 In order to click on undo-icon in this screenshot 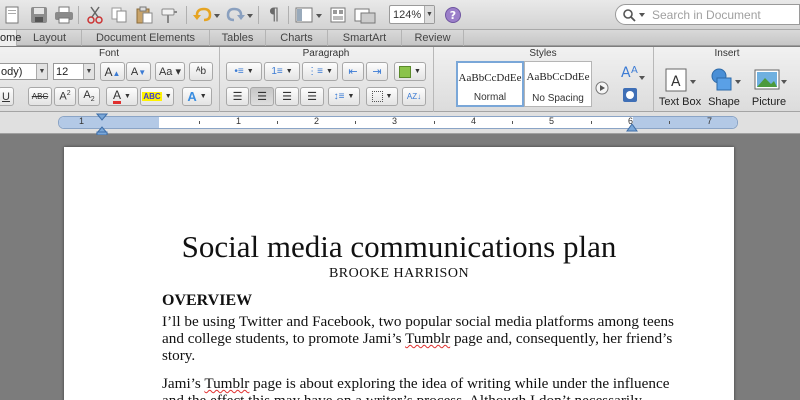, I will do `click(206, 15)`.